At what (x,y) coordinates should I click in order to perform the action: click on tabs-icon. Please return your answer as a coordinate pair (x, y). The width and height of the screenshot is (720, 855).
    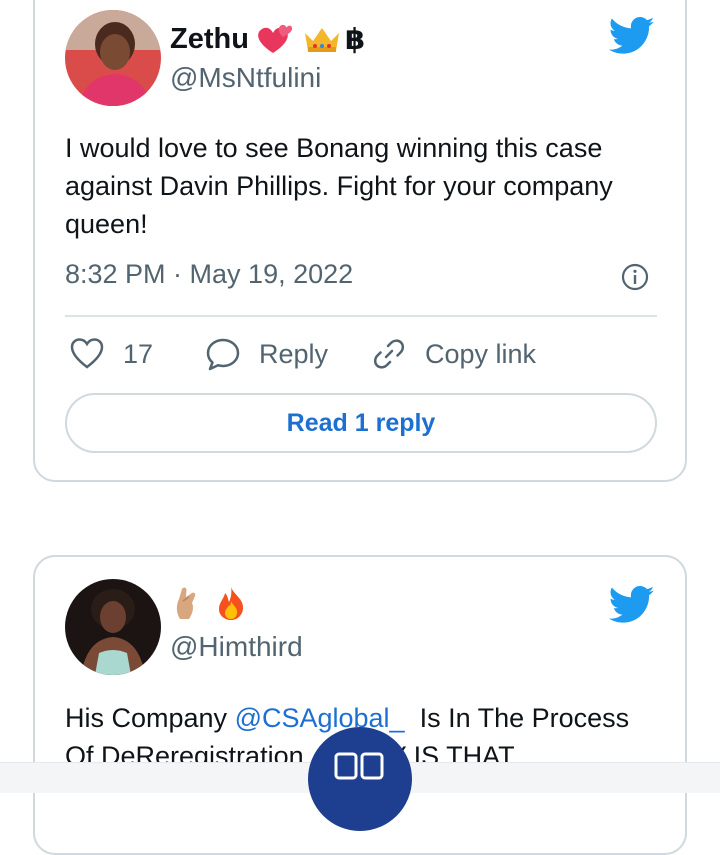
    Looking at the image, I should click on (359, 766).